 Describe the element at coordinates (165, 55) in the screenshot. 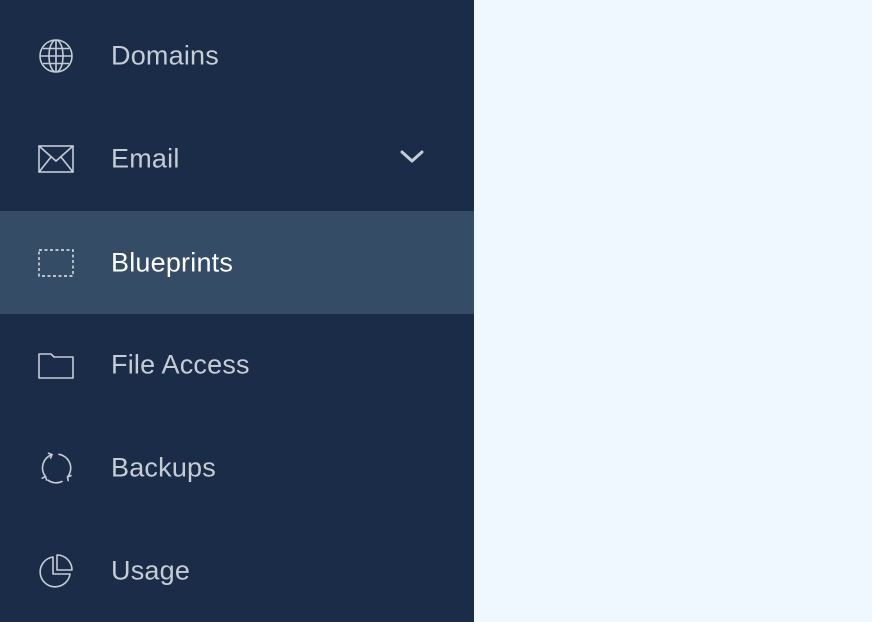

I see `sidebar-item-label: Domains` at that location.